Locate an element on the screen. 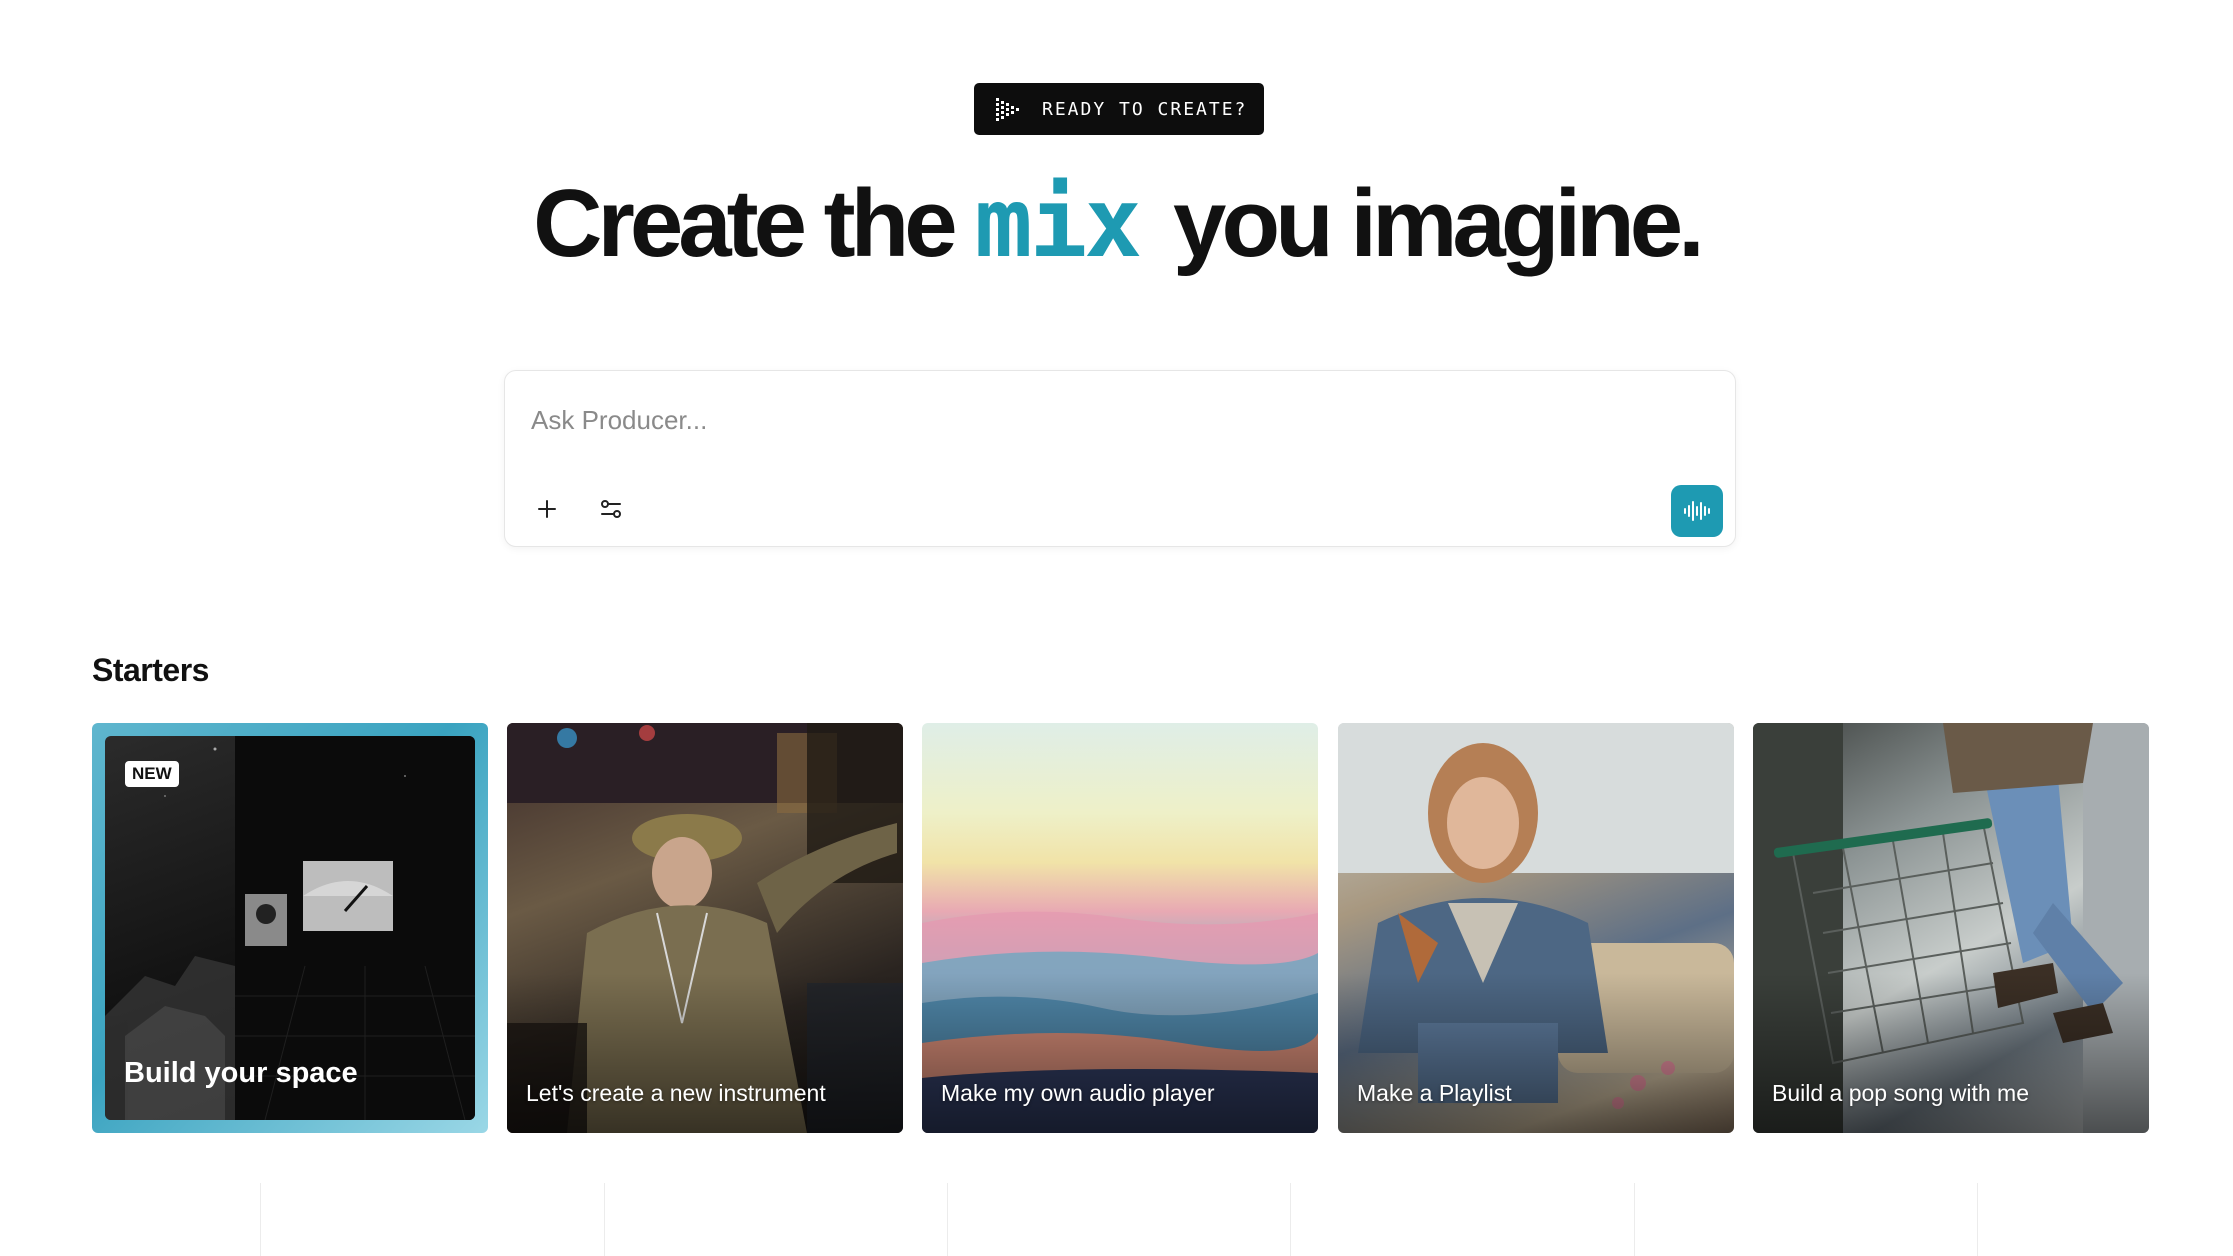 The image size is (2233, 1256). waveform-icon is located at coordinates (1697, 511).